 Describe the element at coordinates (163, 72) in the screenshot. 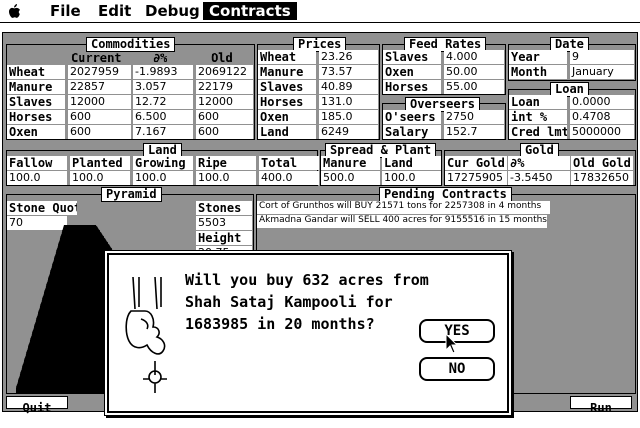

I see `commodity-delta-value: -1.9893` at that location.